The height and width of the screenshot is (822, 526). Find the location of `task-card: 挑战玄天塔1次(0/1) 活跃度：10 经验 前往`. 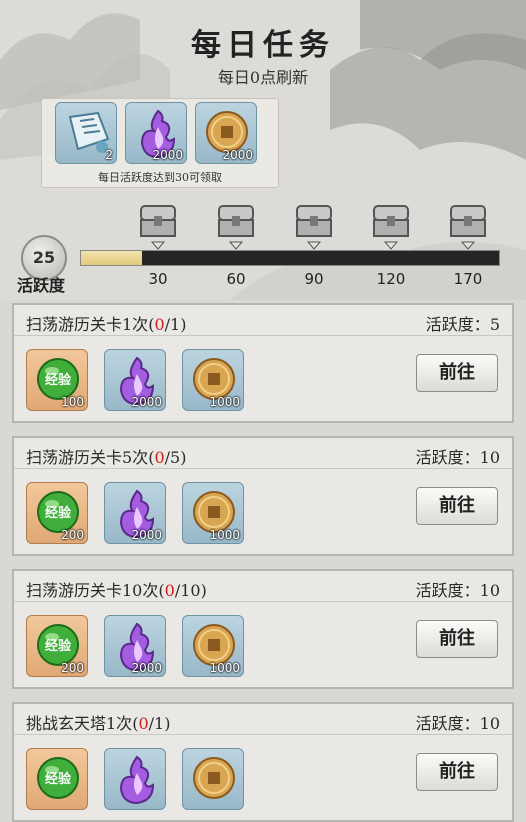

task-card: 挑战玄天塔1次(0/1) 活跃度：10 经验 前往 is located at coordinates (263, 762).